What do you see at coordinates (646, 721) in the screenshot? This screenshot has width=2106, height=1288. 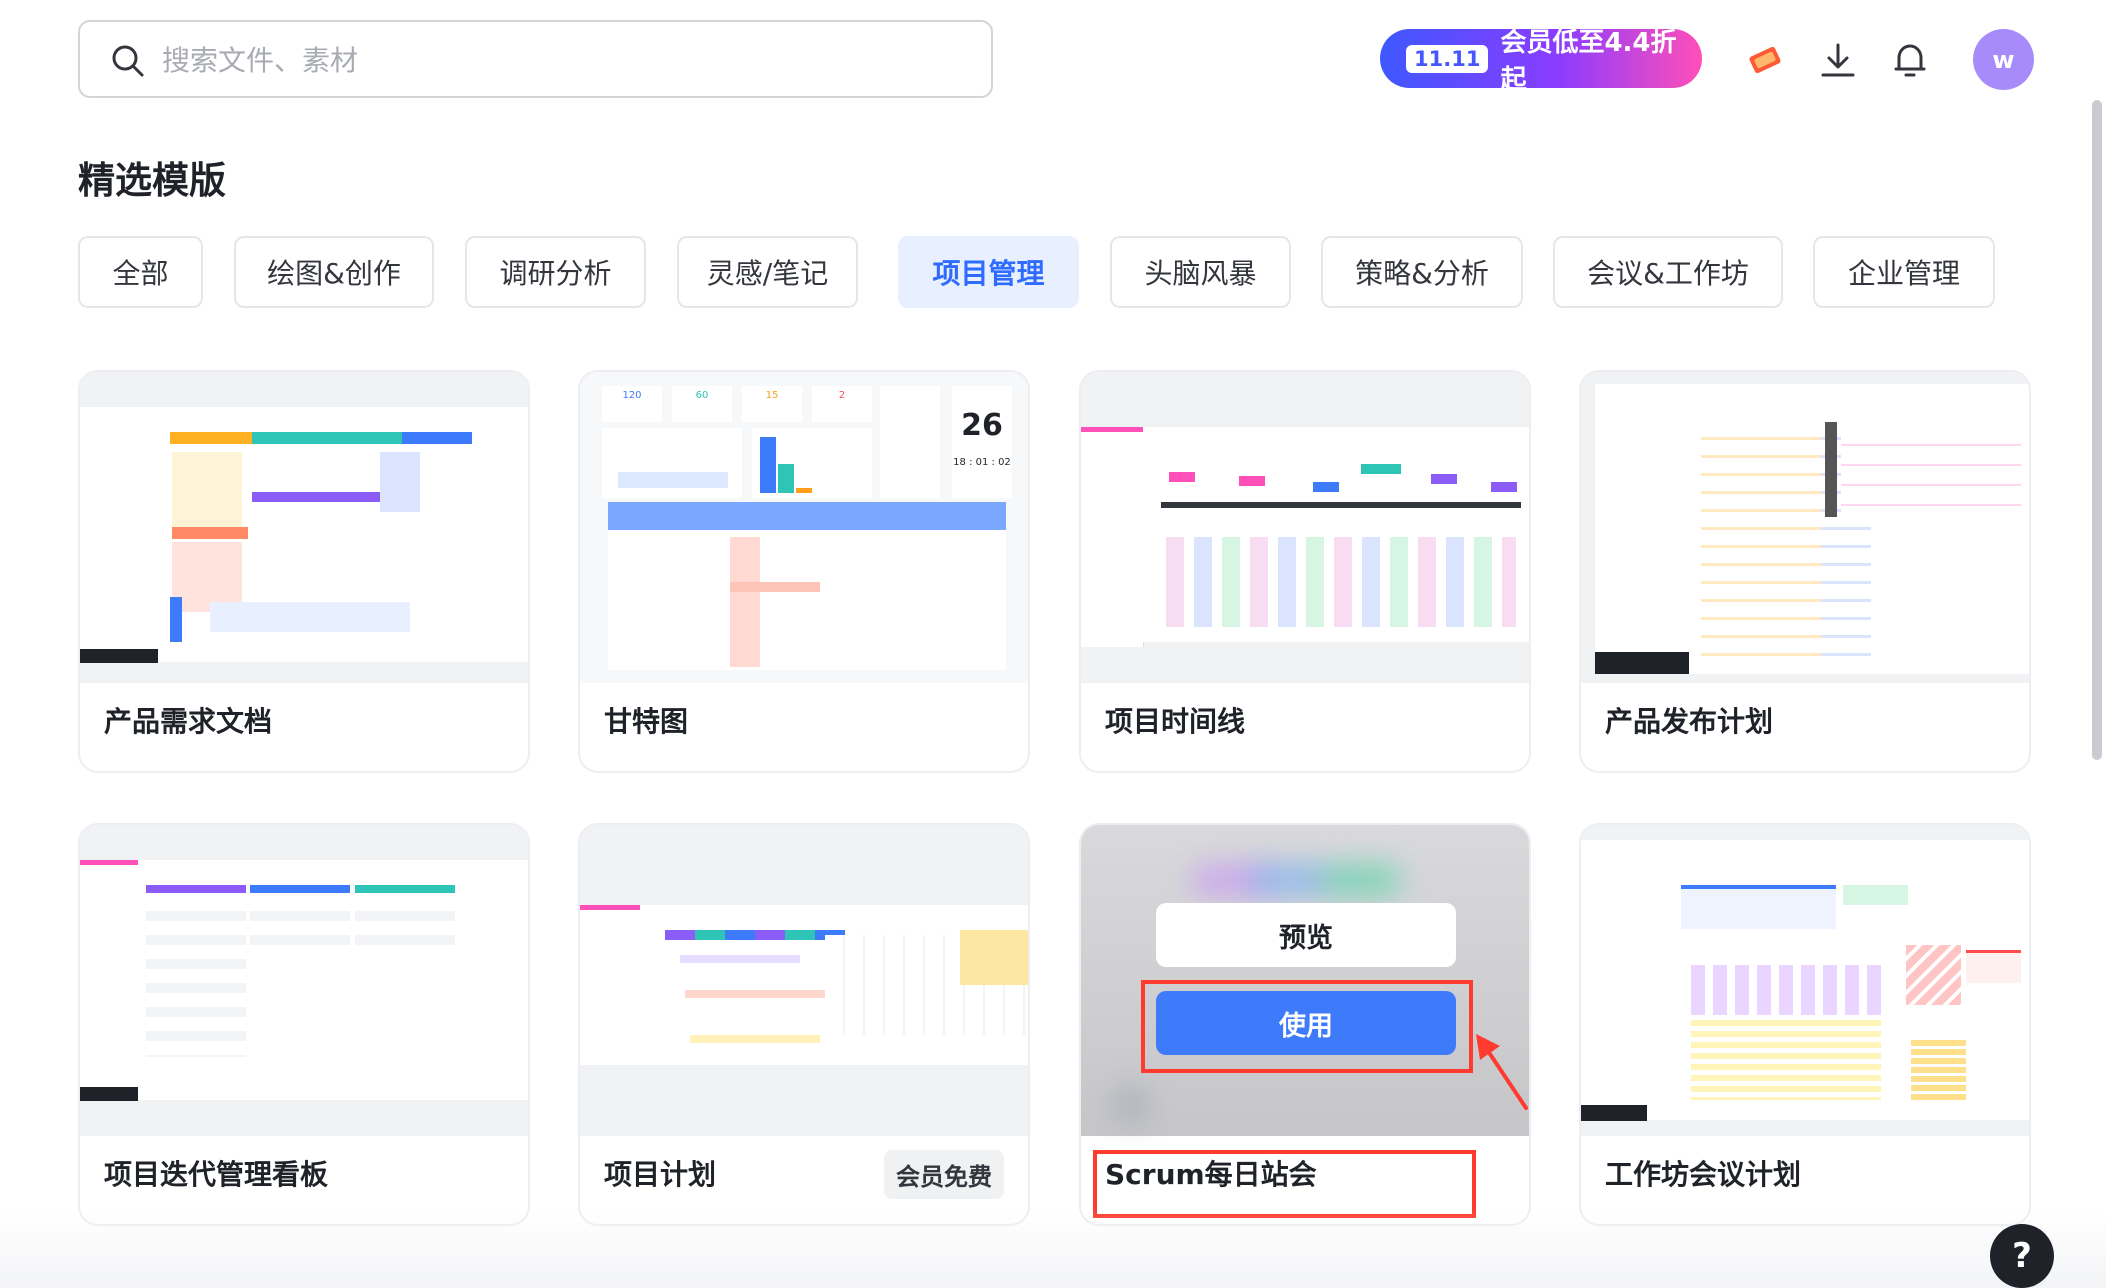 I see `template-title: 甘特图` at bounding box center [646, 721].